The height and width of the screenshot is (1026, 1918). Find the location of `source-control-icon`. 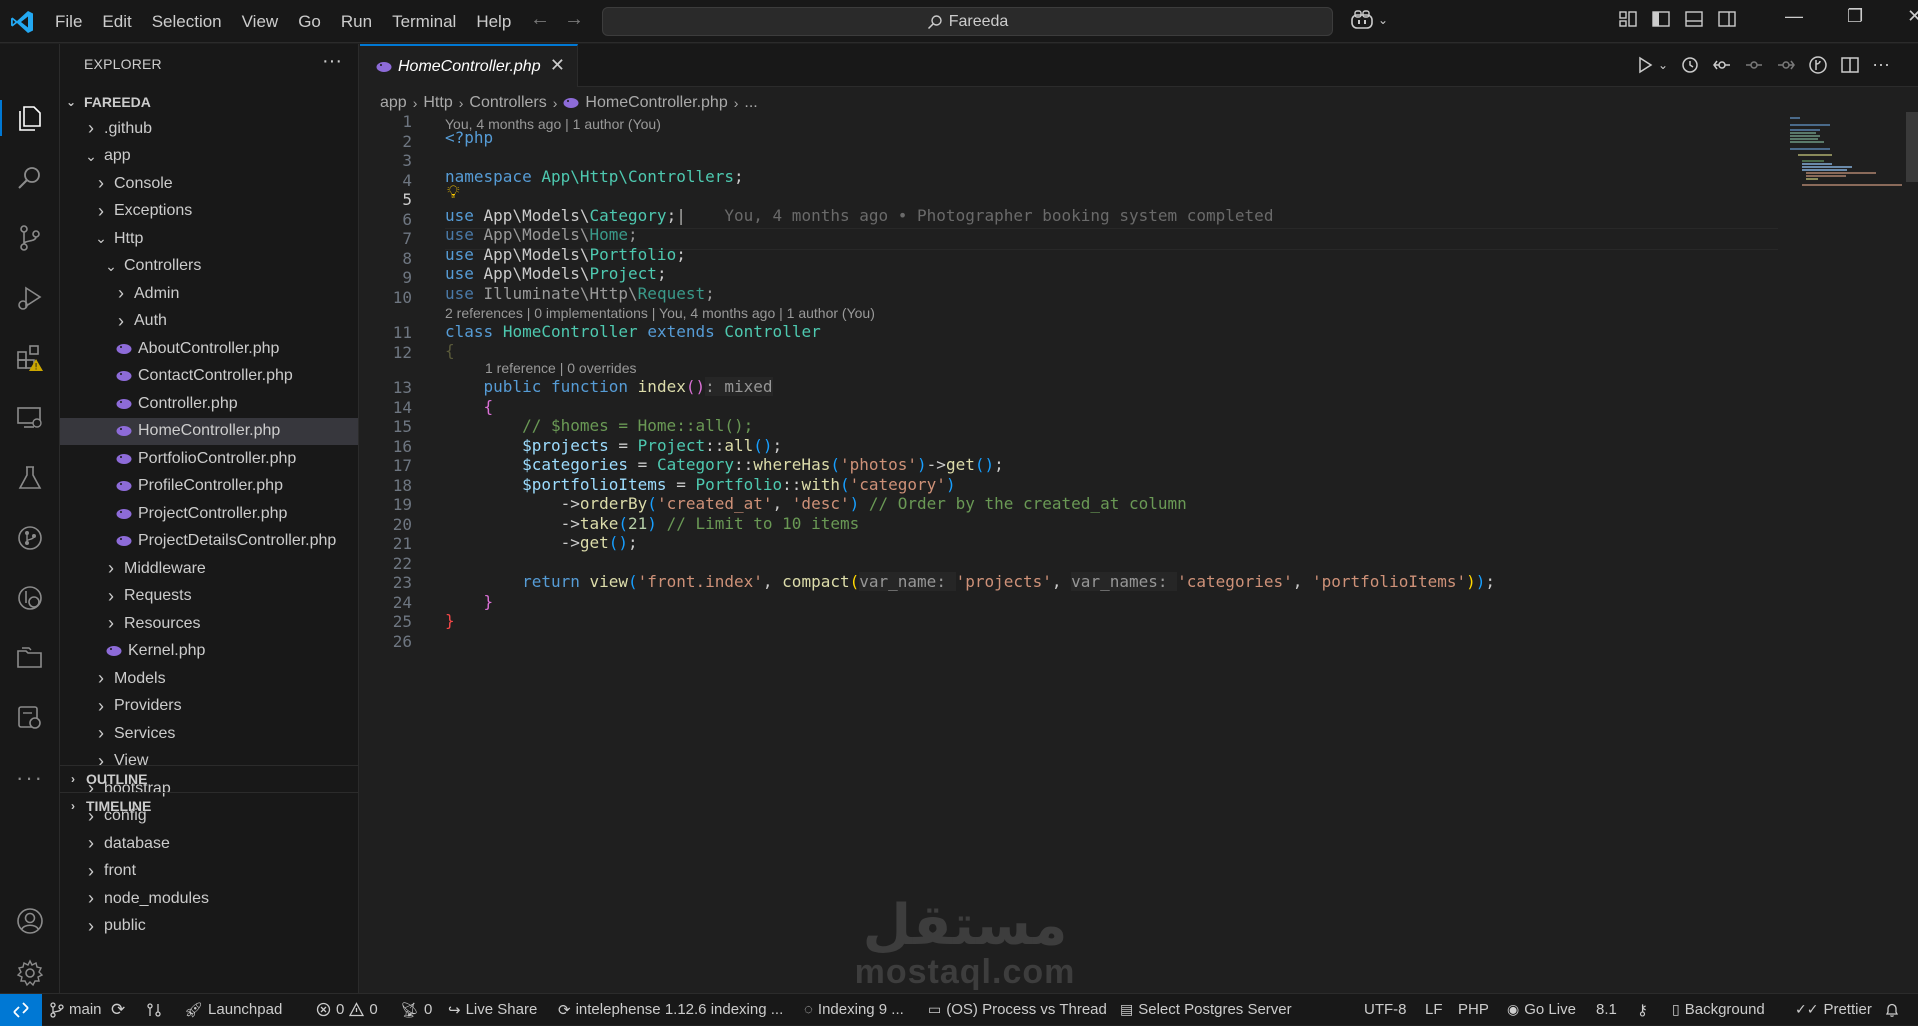

source-control-icon is located at coordinates (30, 238).